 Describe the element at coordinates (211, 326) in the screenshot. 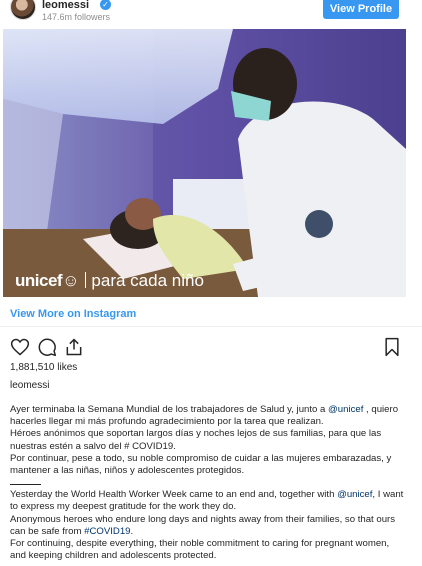

I see `divider` at that location.